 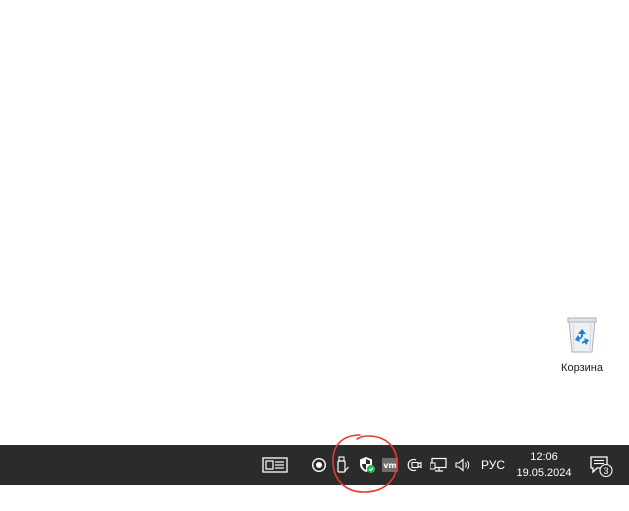 I want to click on windows-security-tray-button, so click(x=367, y=465).